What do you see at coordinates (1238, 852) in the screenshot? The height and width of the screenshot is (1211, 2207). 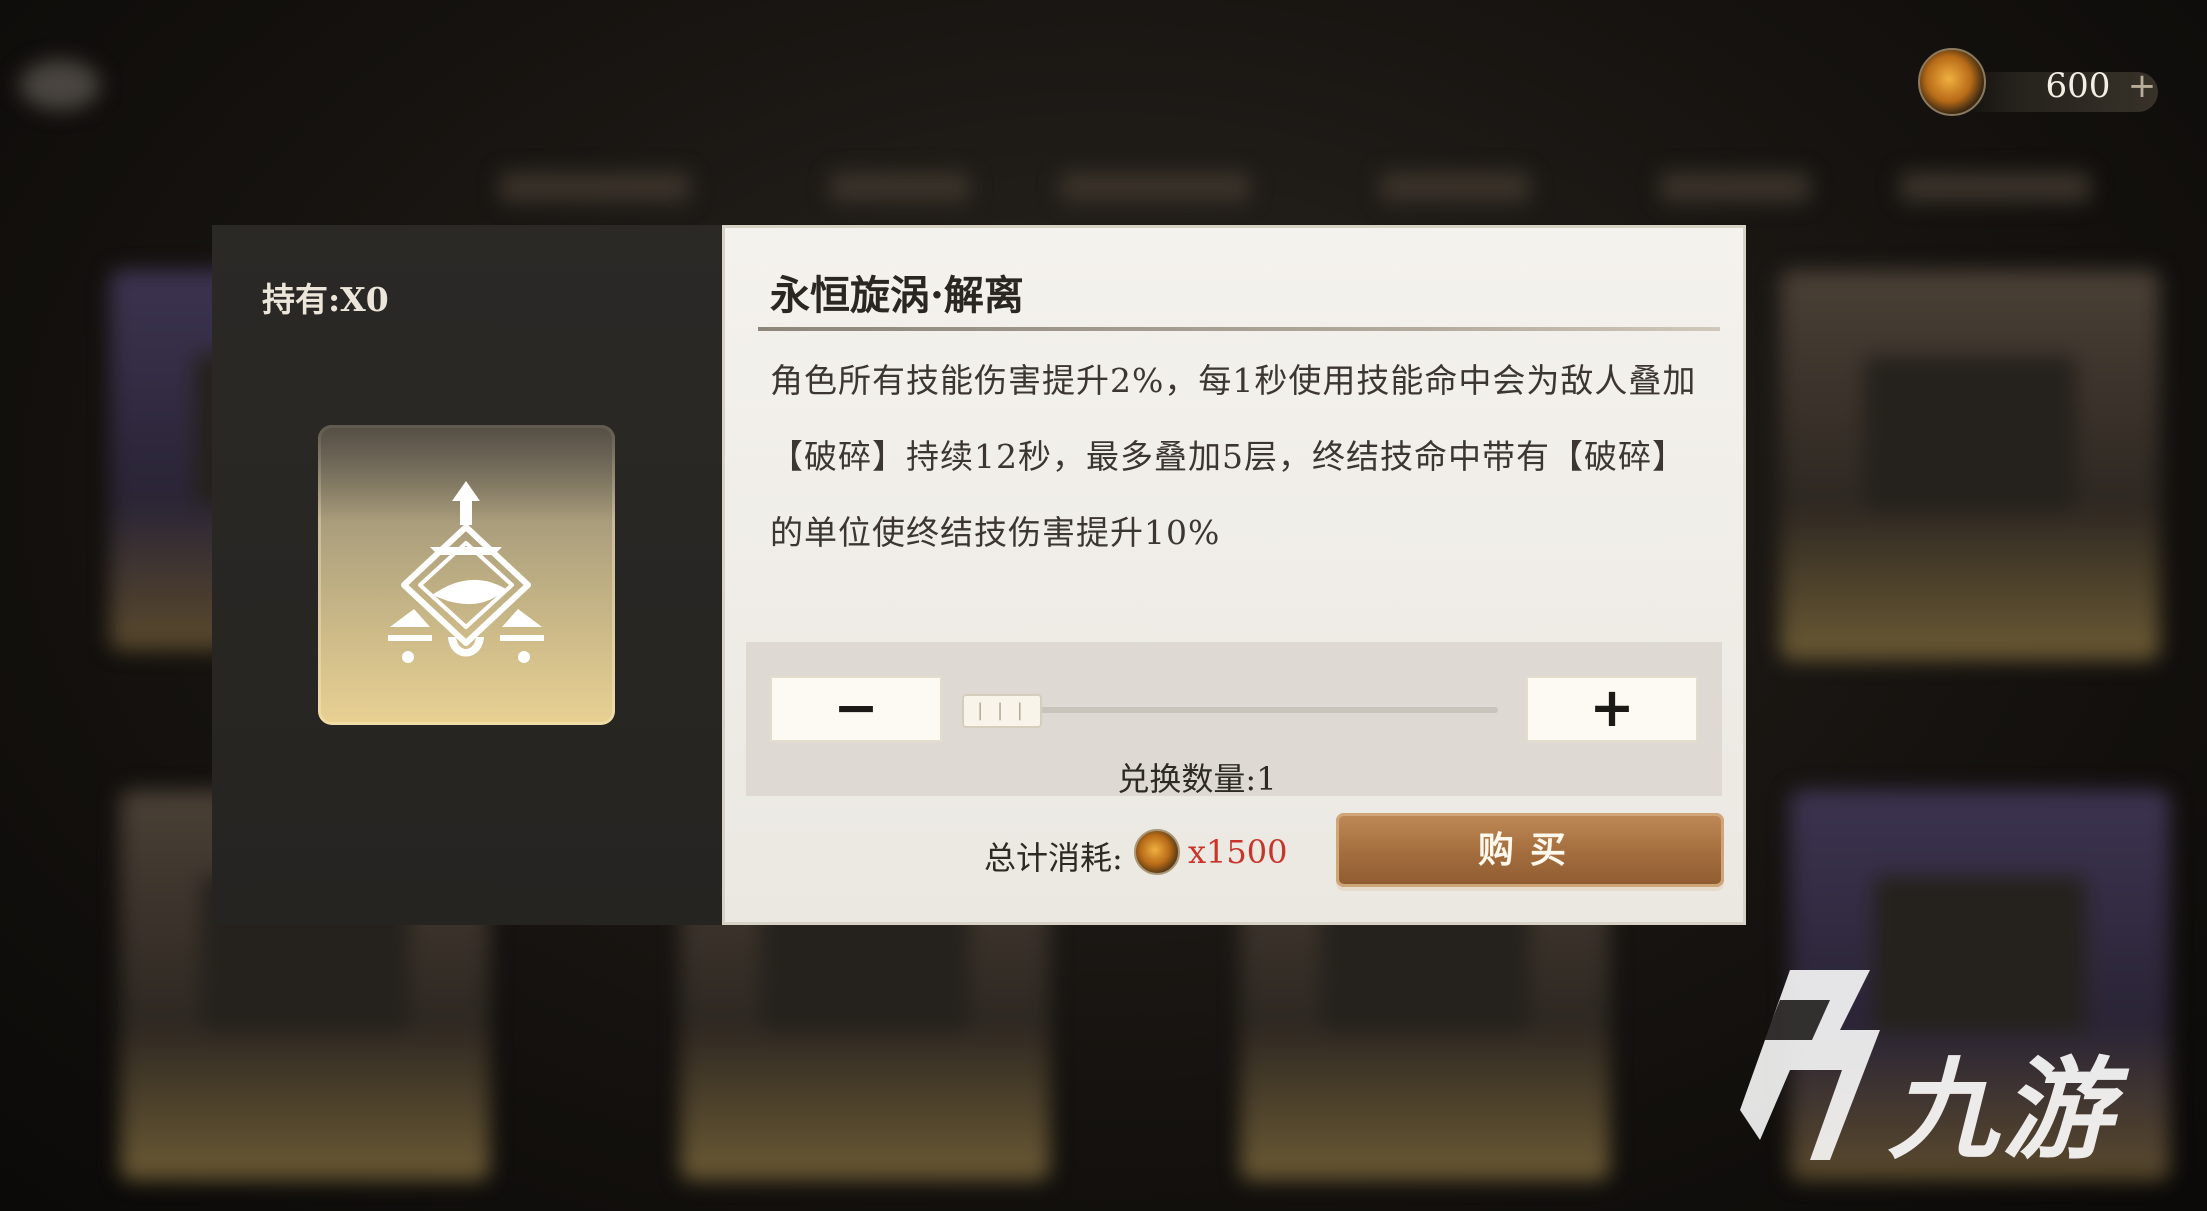 I see `total-cost-value: x1500` at bounding box center [1238, 852].